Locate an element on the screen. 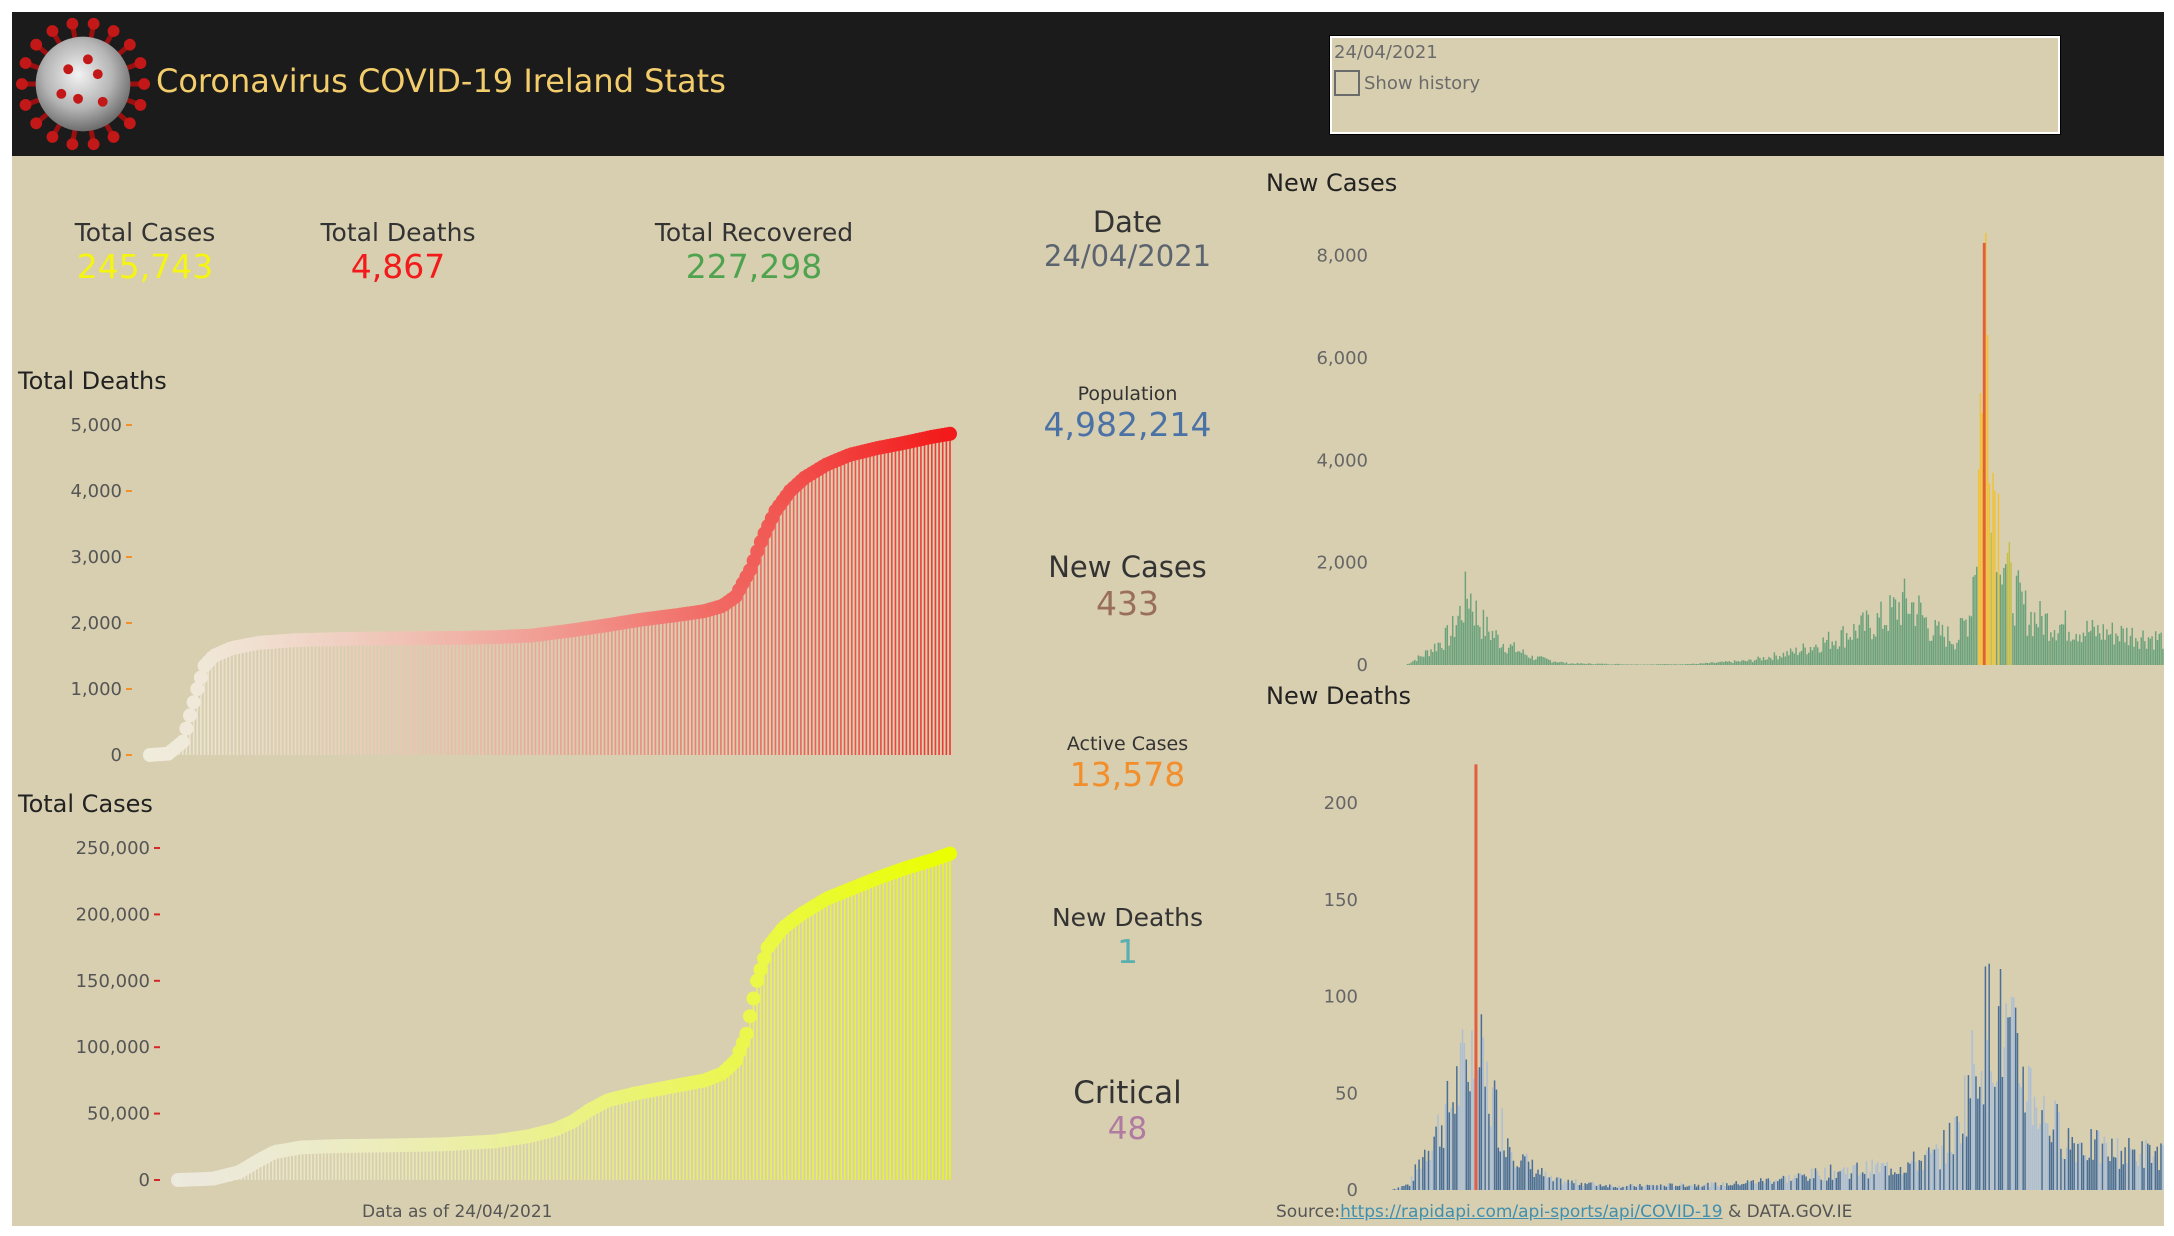 The height and width of the screenshot is (1236, 2174). filter-date-value: 24/04/2021 is located at coordinates (1386, 52).